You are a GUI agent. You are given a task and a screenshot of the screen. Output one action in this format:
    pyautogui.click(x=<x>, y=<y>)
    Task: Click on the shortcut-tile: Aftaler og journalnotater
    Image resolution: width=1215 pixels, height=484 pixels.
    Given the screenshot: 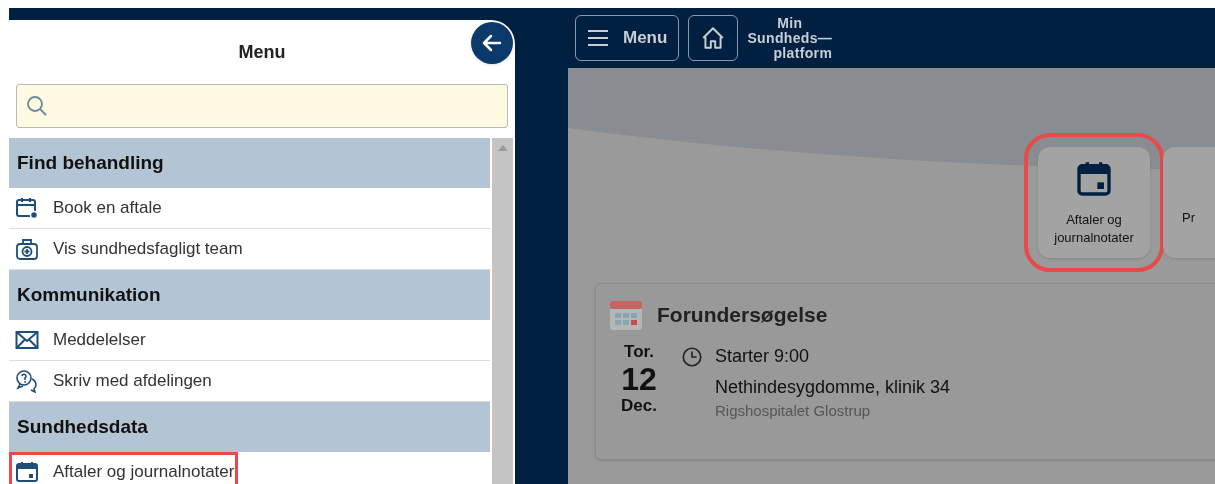 What is the action you would take?
    pyautogui.click(x=1094, y=202)
    